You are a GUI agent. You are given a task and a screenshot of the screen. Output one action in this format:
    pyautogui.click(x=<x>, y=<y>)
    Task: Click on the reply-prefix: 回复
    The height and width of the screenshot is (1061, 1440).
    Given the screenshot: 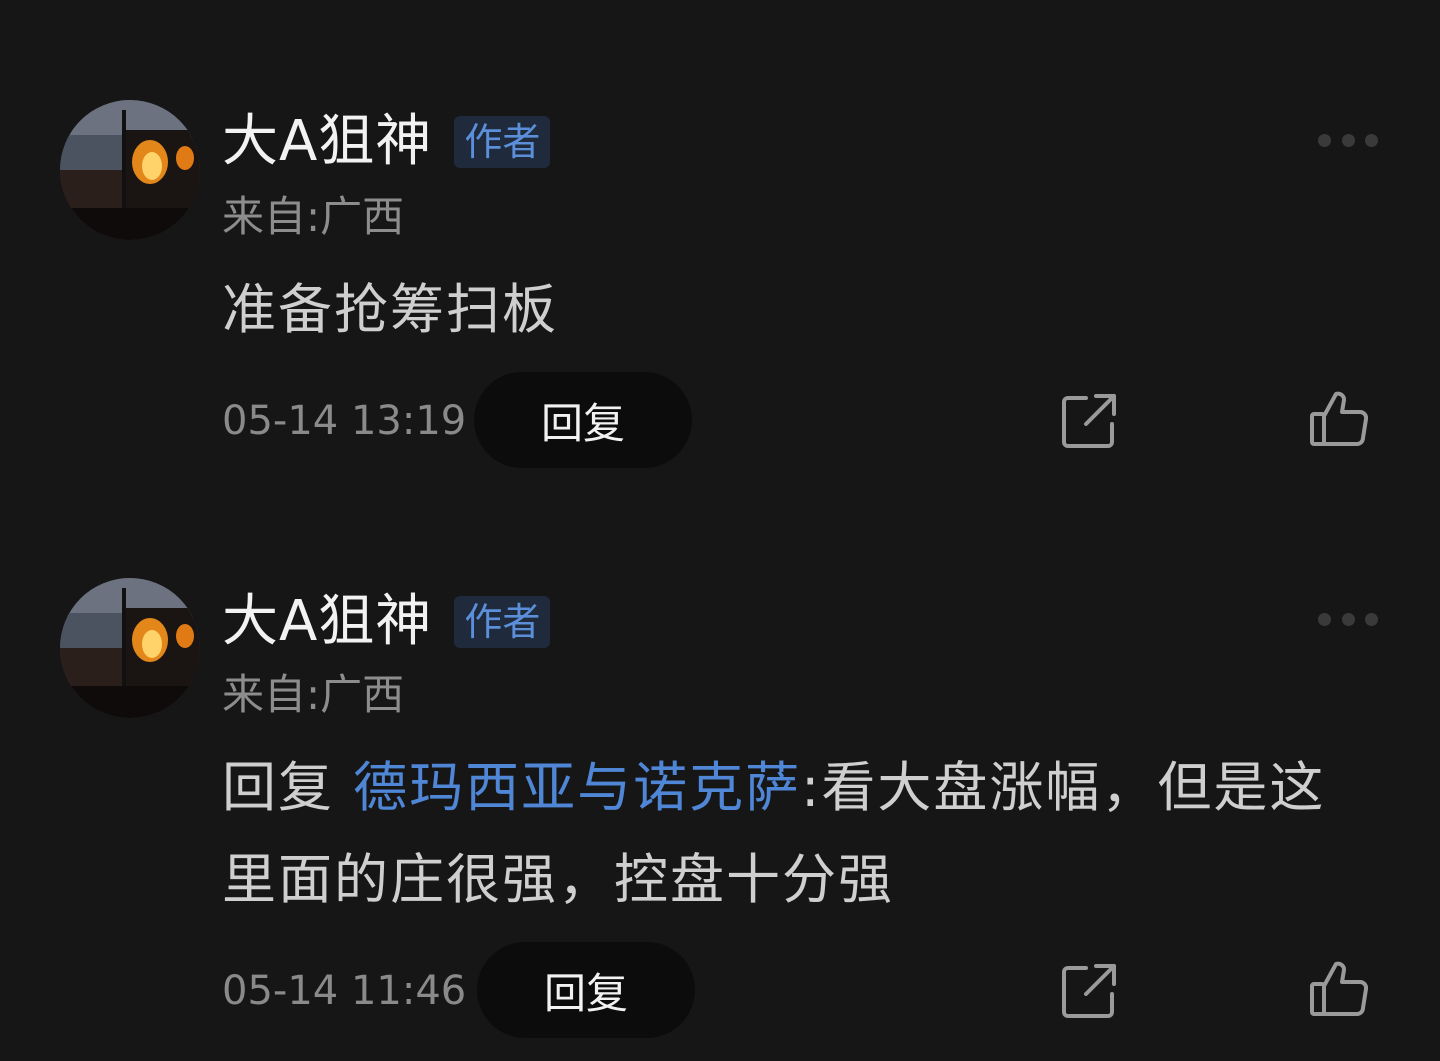 What is the action you would take?
    pyautogui.click(x=288, y=787)
    